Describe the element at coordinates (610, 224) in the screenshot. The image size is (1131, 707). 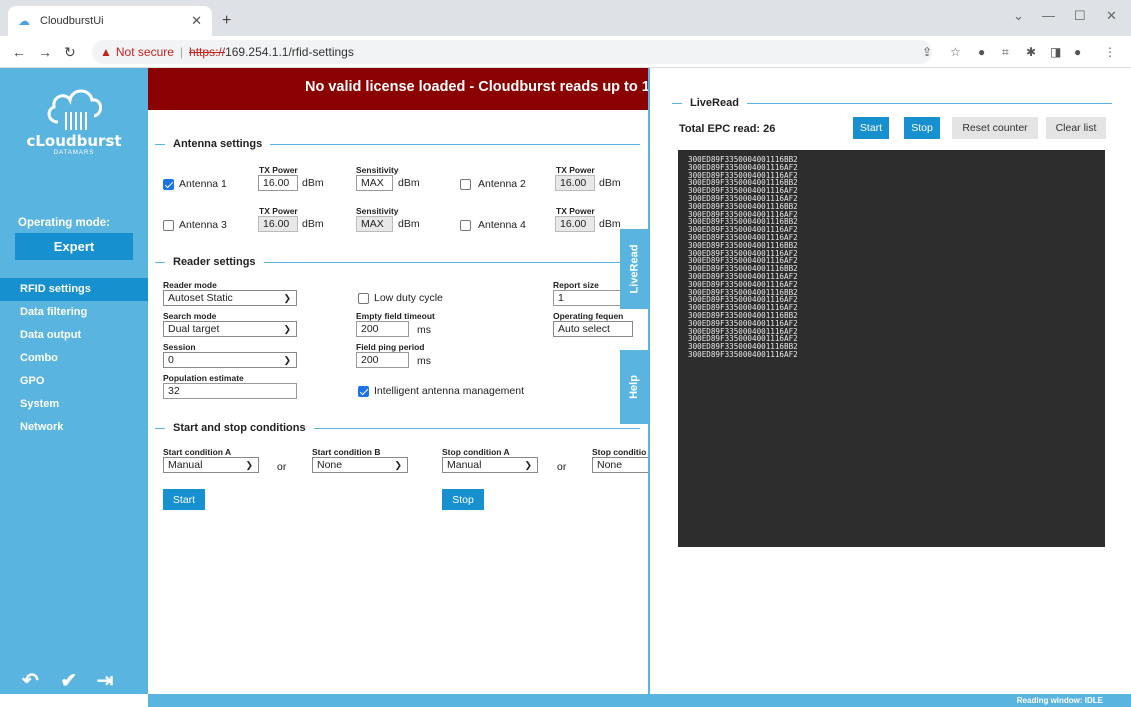
I see `unit-label: dBm` at that location.